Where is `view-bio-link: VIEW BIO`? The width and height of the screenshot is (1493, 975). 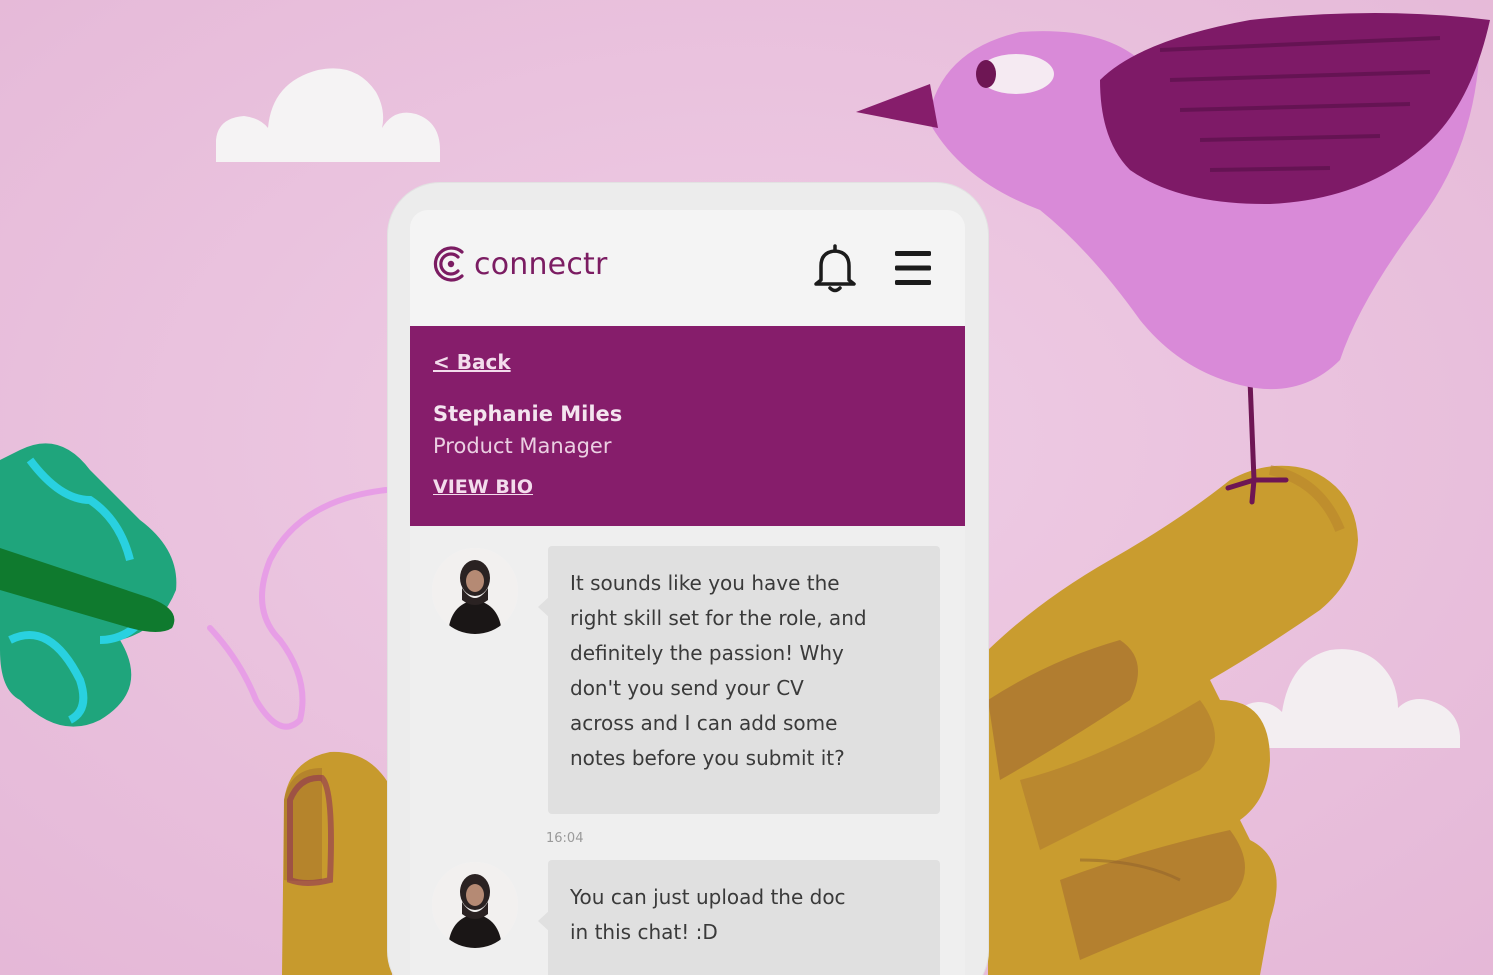 view-bio-link: VIEW BIO is located at coordinates (483, 487).